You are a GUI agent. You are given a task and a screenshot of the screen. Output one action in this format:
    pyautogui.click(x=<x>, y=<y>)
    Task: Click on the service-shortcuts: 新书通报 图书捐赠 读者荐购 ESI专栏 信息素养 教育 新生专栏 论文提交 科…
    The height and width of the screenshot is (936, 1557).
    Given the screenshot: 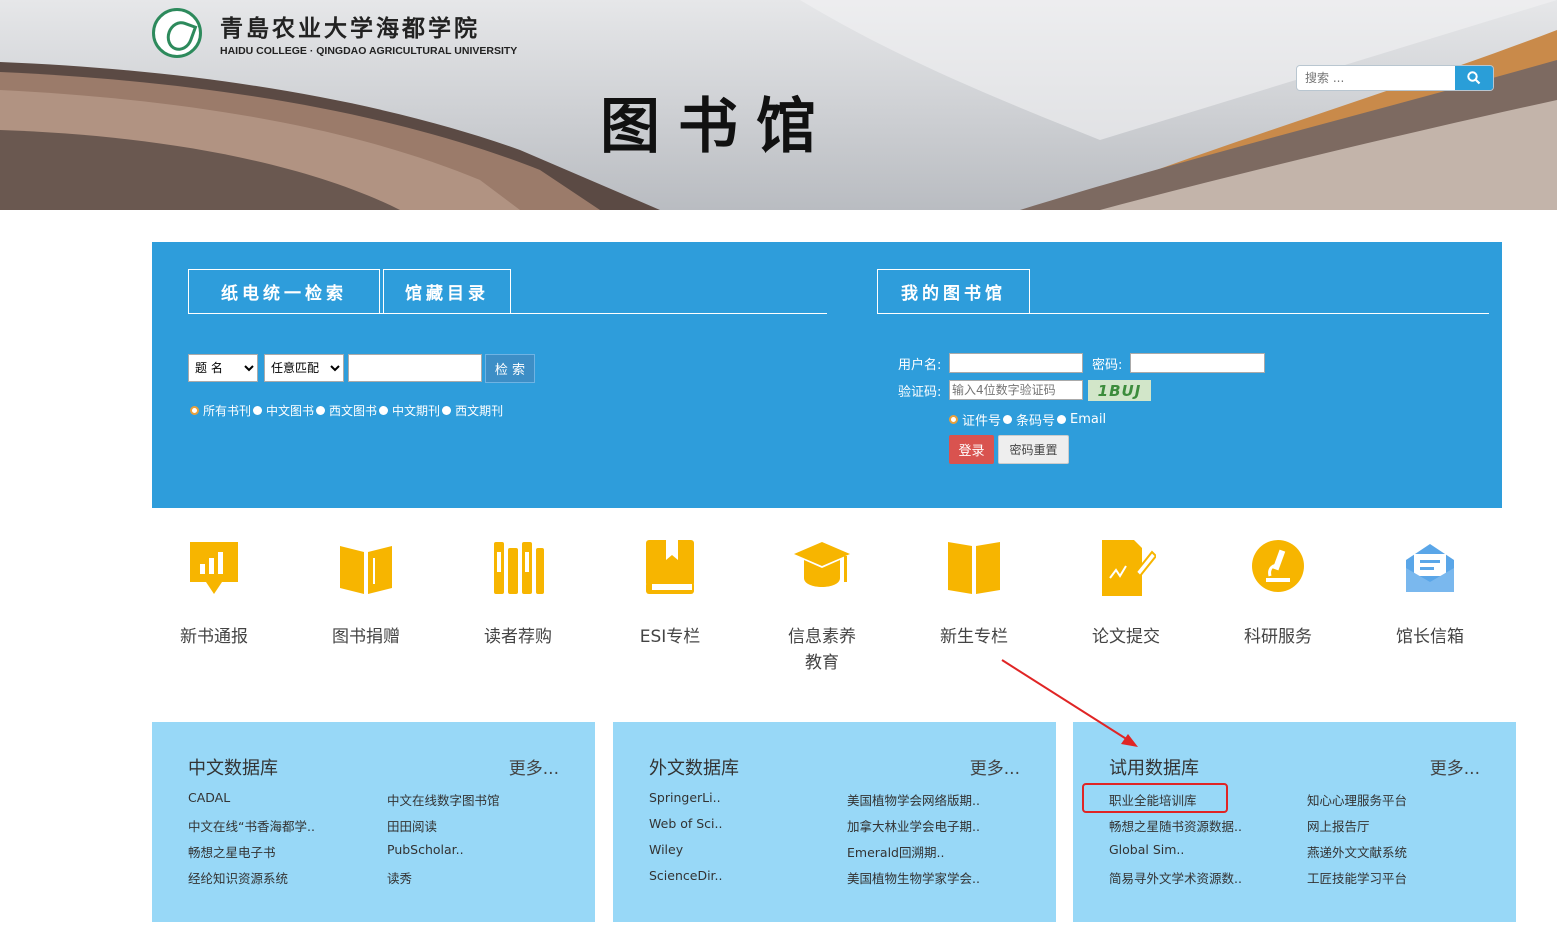 What is the action you would take?
    pyautogui.click(x=827, y=608)
    